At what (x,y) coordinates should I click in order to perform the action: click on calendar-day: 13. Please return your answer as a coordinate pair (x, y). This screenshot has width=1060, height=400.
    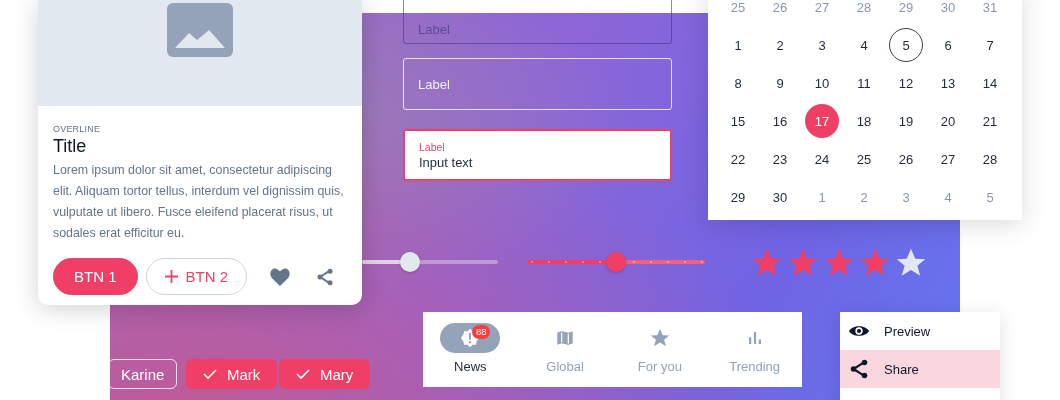
    Looking at the image, I should click on (948, 83).